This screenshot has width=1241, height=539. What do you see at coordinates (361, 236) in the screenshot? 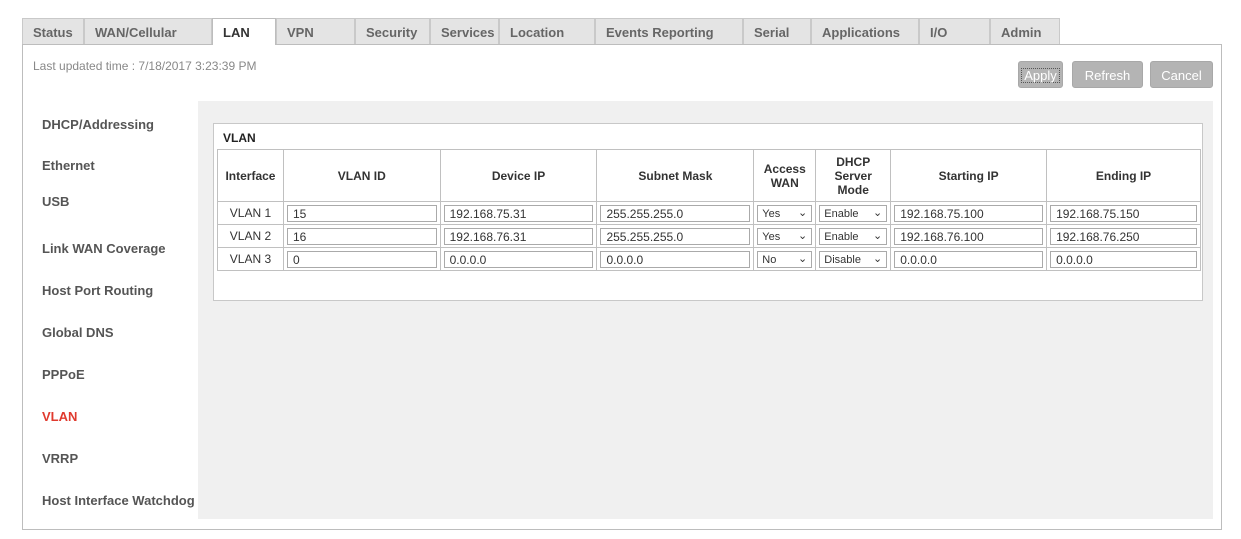
I see `vlan-id-input: 16` at bounding box center [361, 236].